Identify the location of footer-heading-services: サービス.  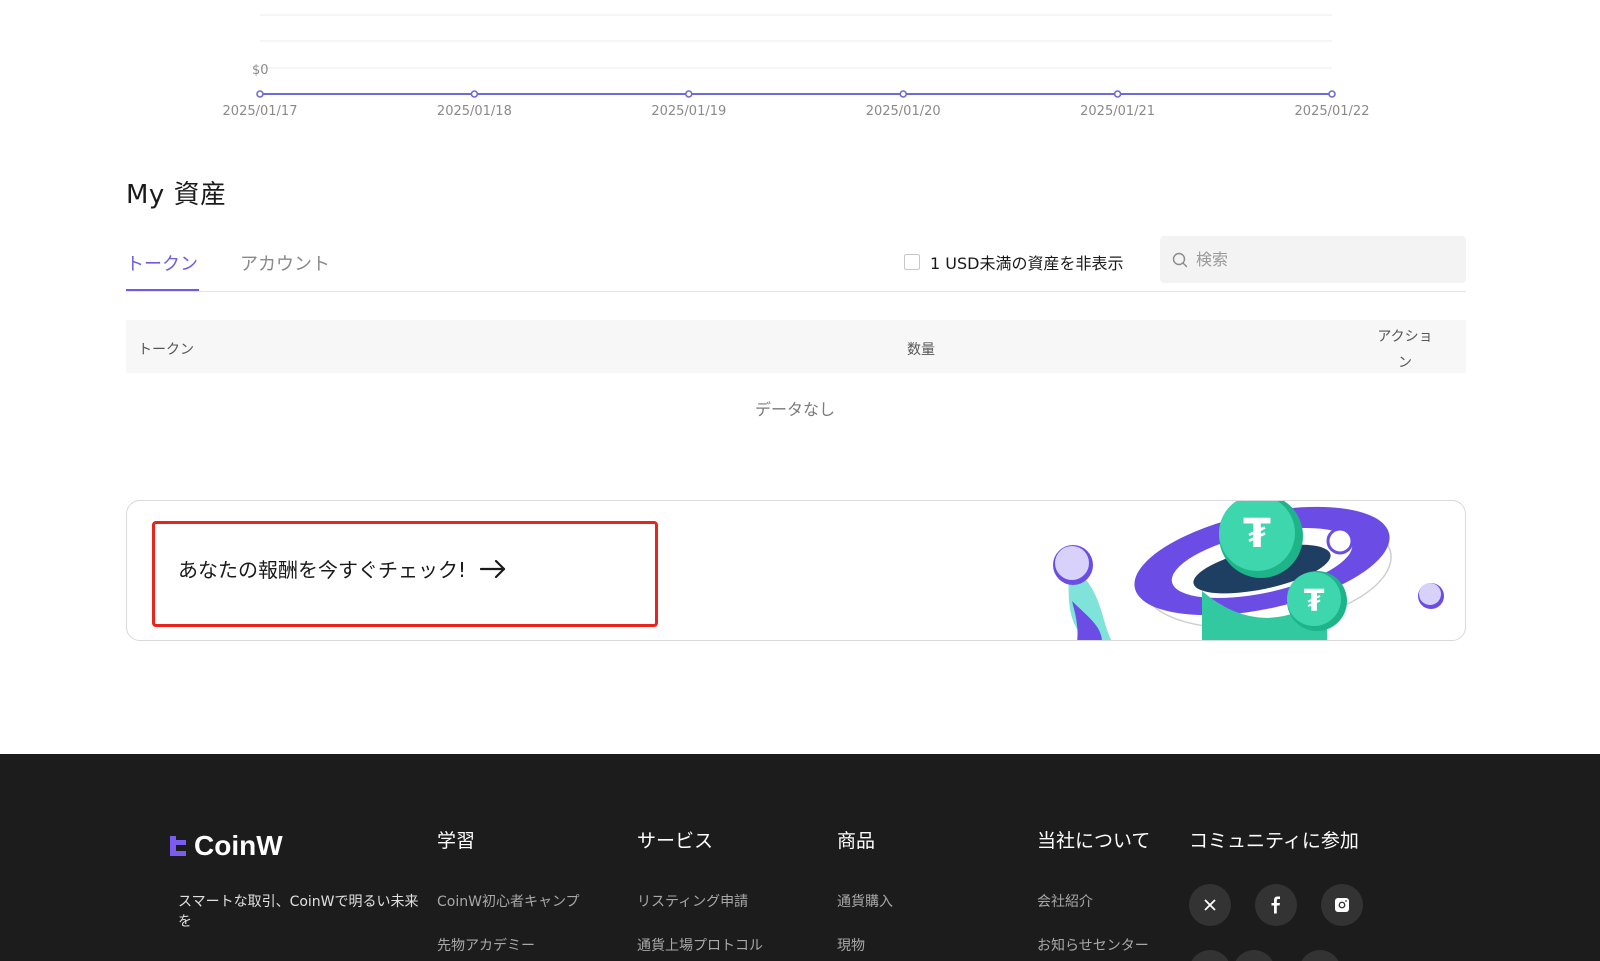
(675, 841).